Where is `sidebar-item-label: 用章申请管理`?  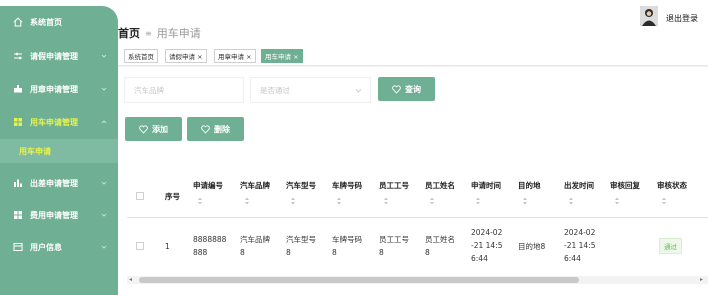
sidebar-item-label: 用章申请管理 is located at coordinates (54, 89).